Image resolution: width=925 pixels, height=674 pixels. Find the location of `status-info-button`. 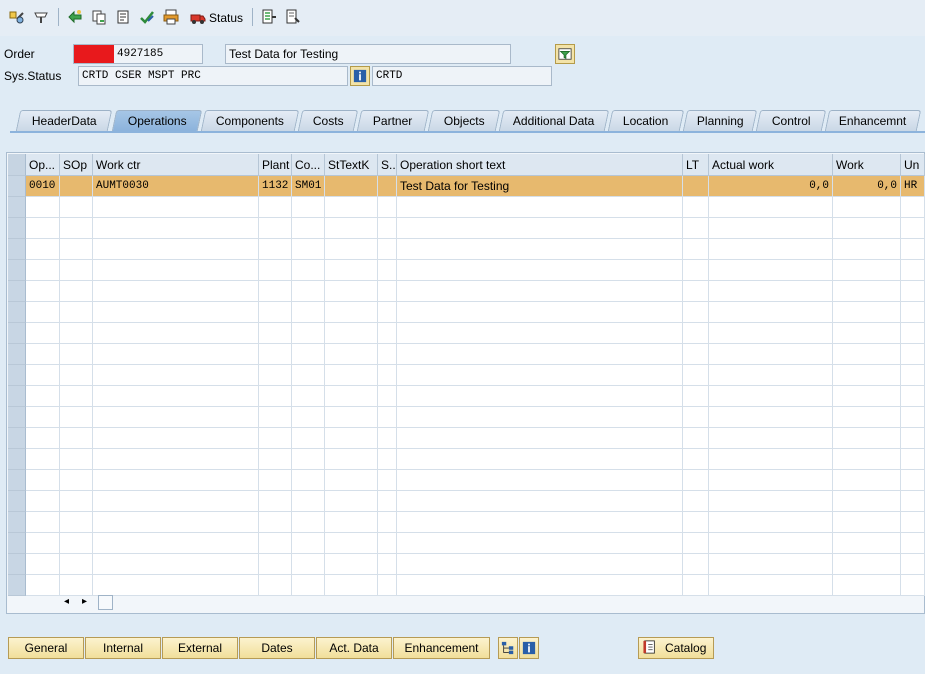

status-info-button is located at coordinates (360, 76).